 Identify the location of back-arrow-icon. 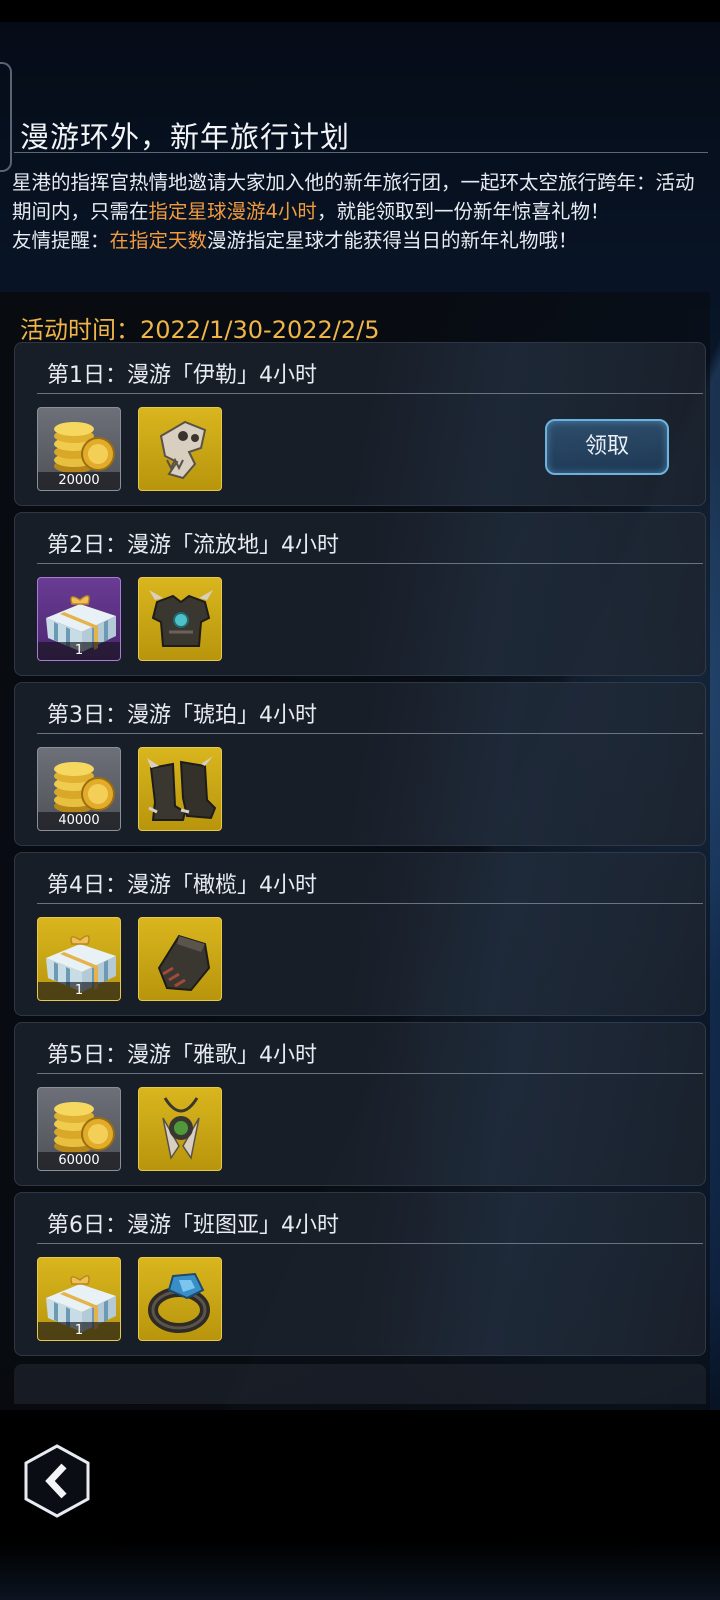
(57, 1481).